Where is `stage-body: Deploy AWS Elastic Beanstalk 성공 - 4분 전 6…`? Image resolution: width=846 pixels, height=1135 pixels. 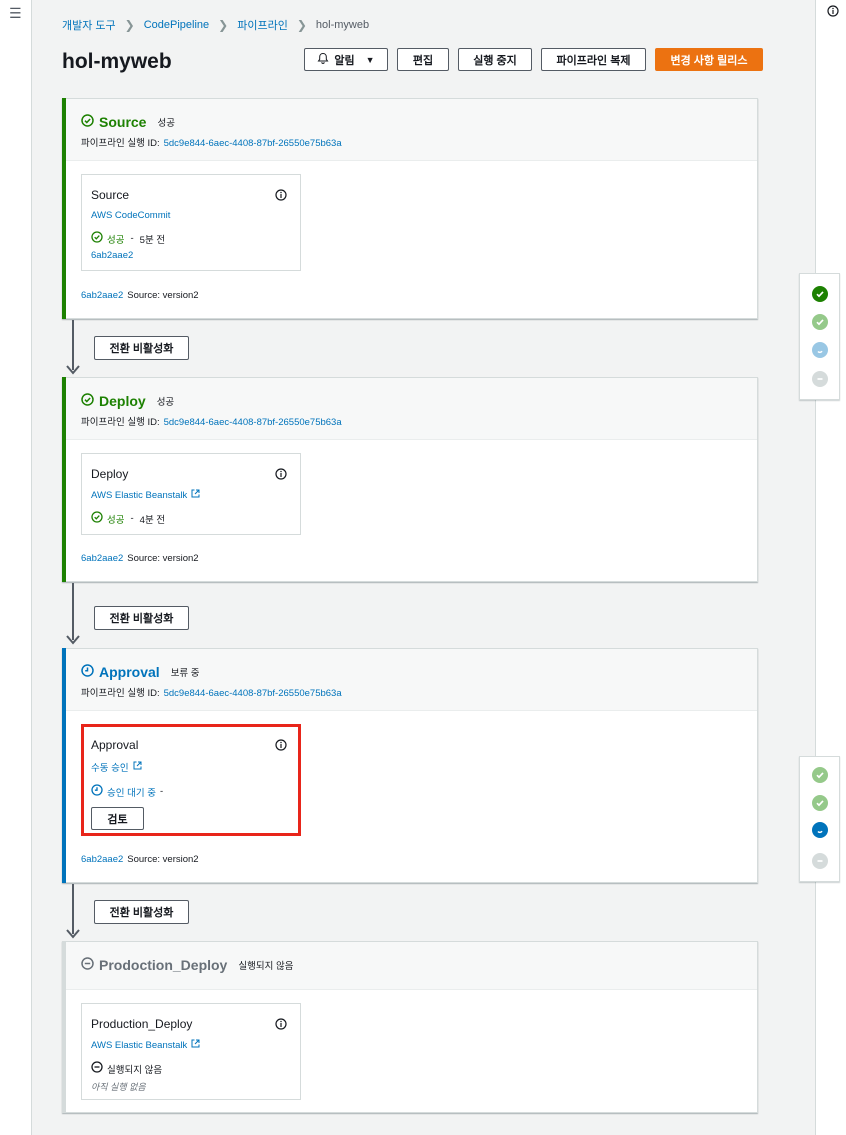
stage-body: Deploy AWS Elastic Beanstalk 성공 - 4분 전 6… is located at coordinates (410, 502).